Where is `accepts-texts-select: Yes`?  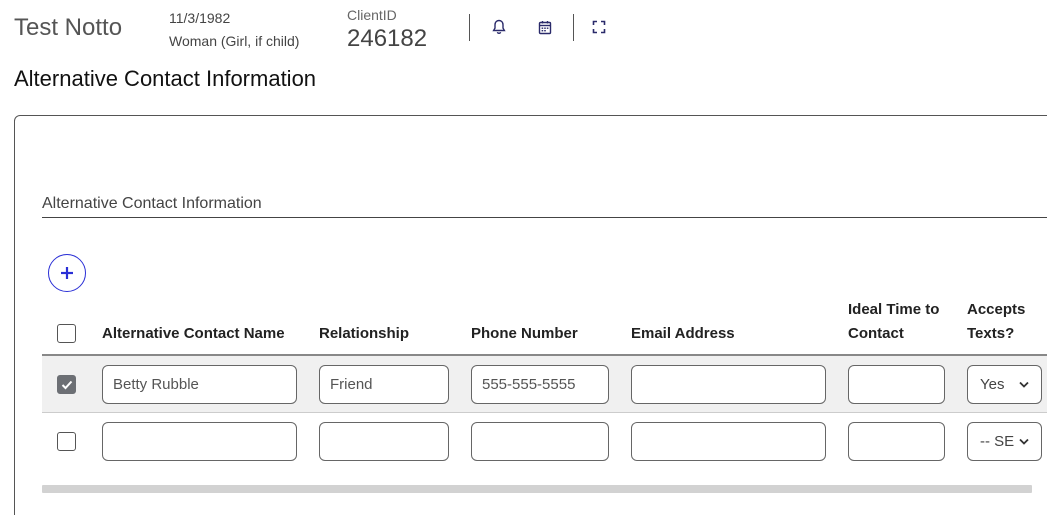 accepts-texts-select: Yes is located at coordinates (1004, 384).